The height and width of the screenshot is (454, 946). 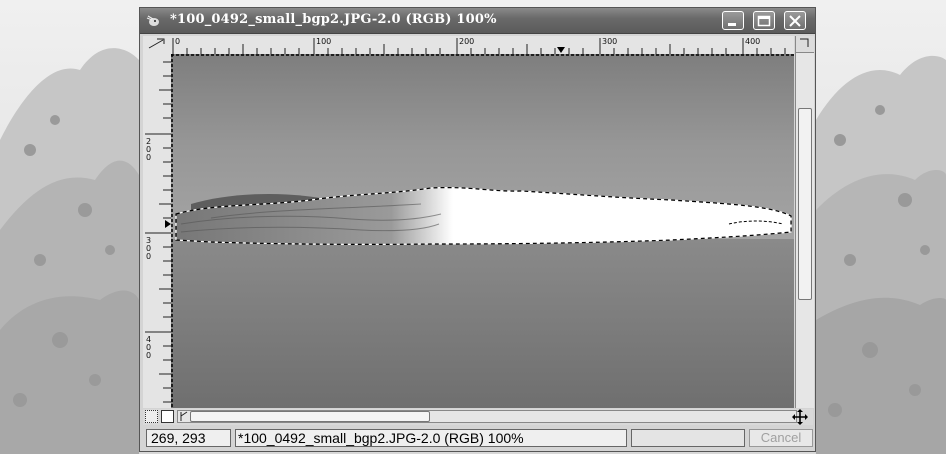 I want to click on vertical-scrollbar, so click(x=804, y=222).